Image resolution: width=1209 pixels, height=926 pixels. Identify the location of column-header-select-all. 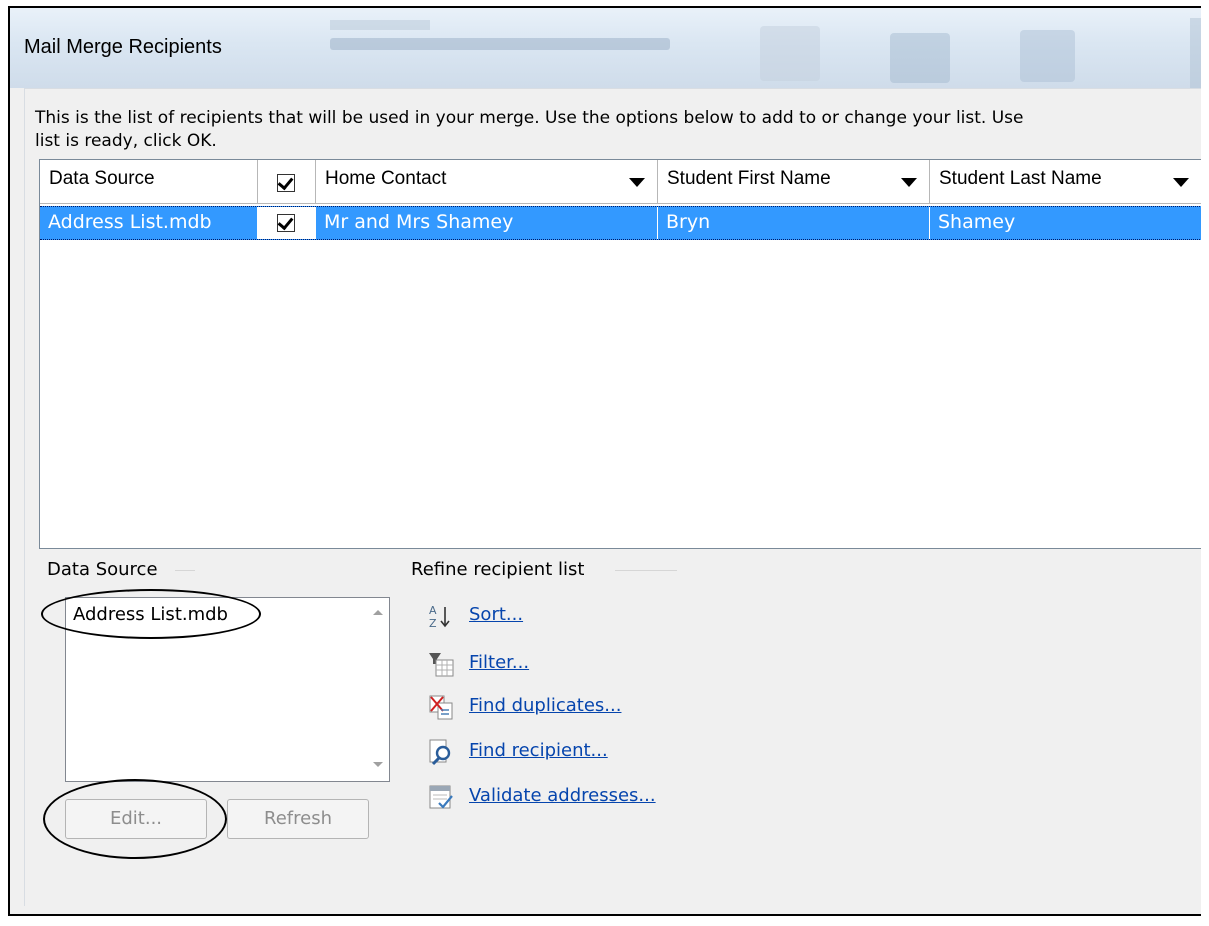
(287, 182).